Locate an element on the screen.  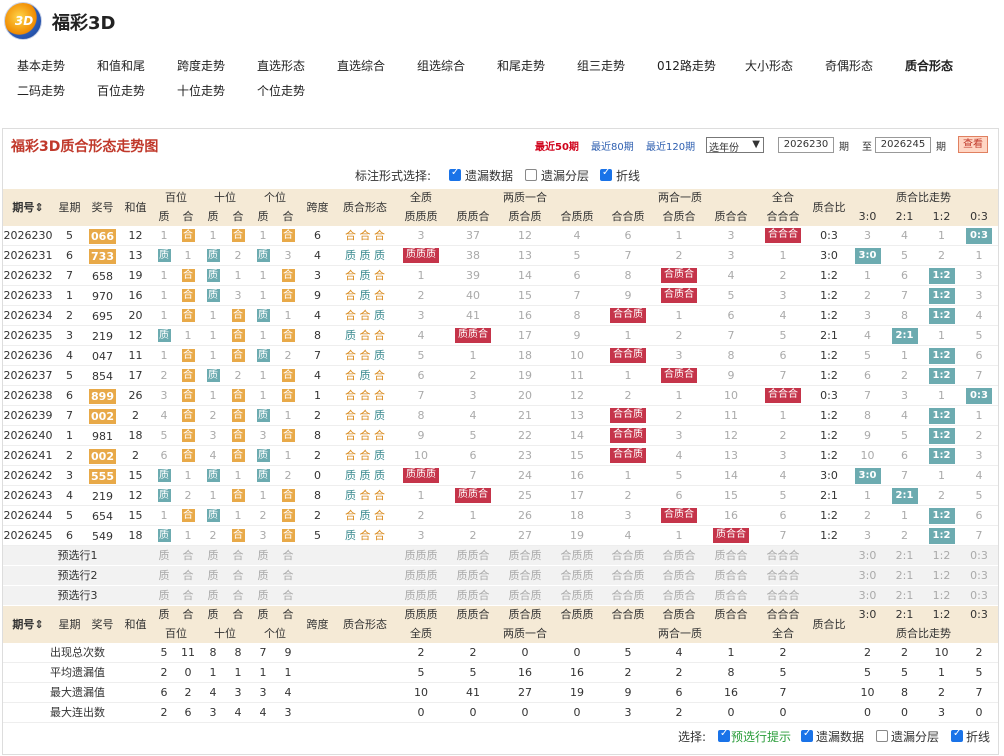
bottom-header-ratio-col-0: 3:0 is located at coordinates (867, 614).